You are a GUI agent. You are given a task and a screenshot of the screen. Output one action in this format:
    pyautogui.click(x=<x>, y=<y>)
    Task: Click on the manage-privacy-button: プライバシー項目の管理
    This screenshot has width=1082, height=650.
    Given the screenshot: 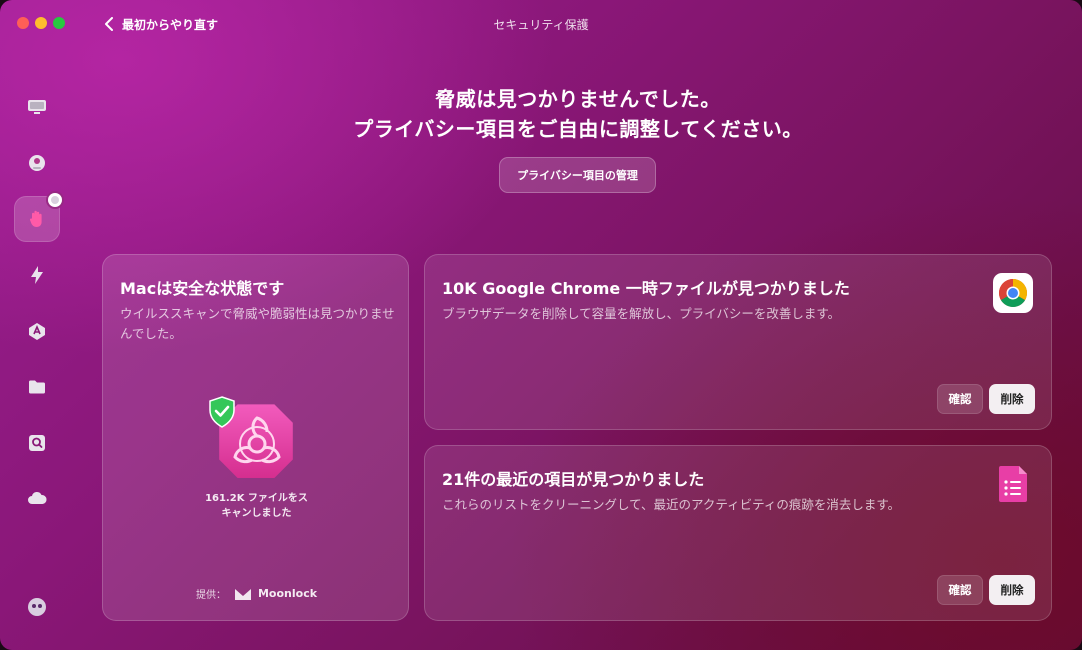 What is the action you would take?
    pyautogui.click(x=577, y=175)
    